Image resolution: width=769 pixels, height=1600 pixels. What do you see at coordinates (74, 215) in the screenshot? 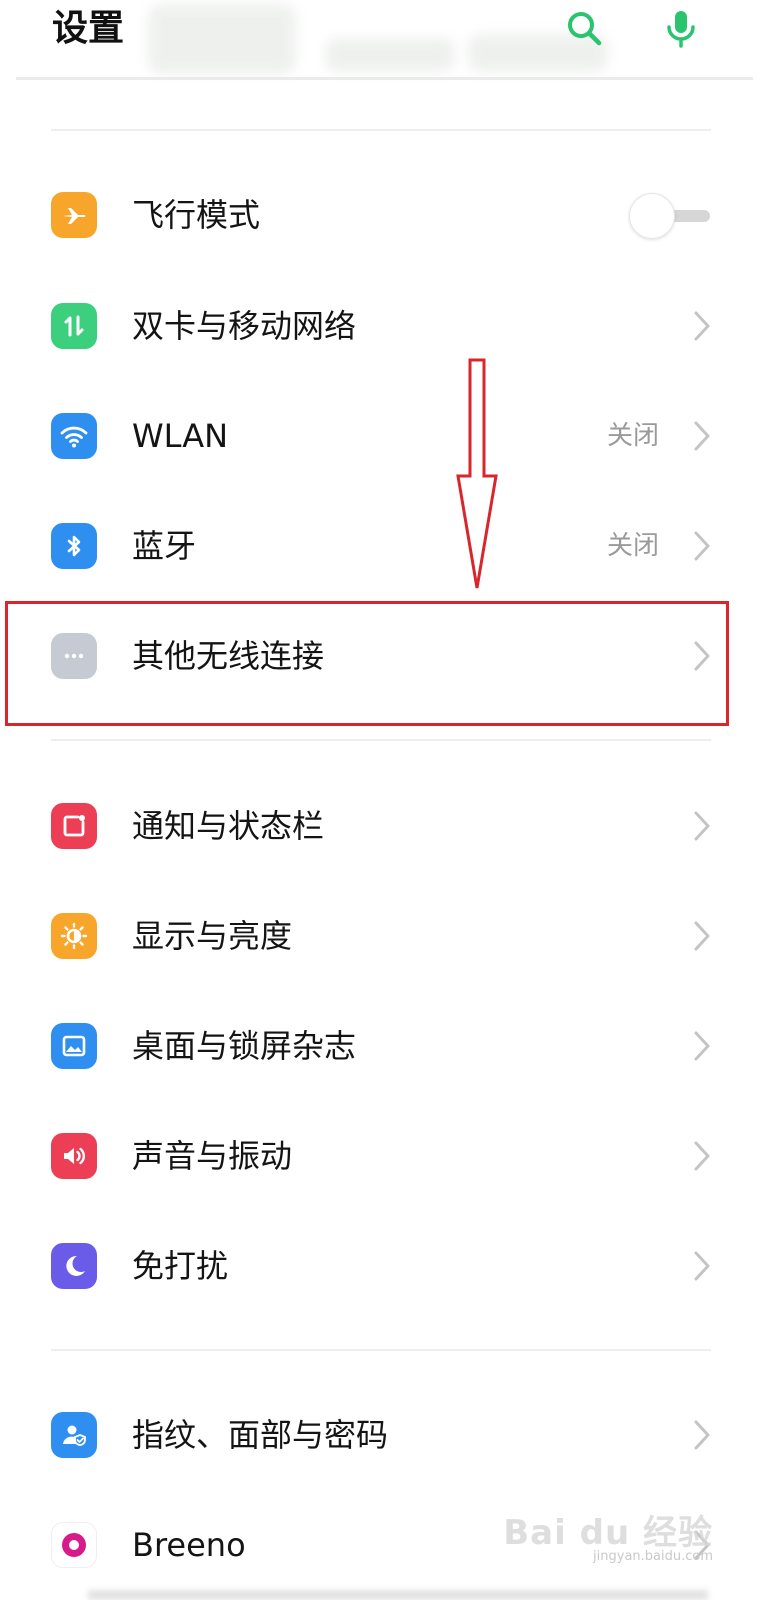
I see `airplane-icon` at bounding box center [74, 215].